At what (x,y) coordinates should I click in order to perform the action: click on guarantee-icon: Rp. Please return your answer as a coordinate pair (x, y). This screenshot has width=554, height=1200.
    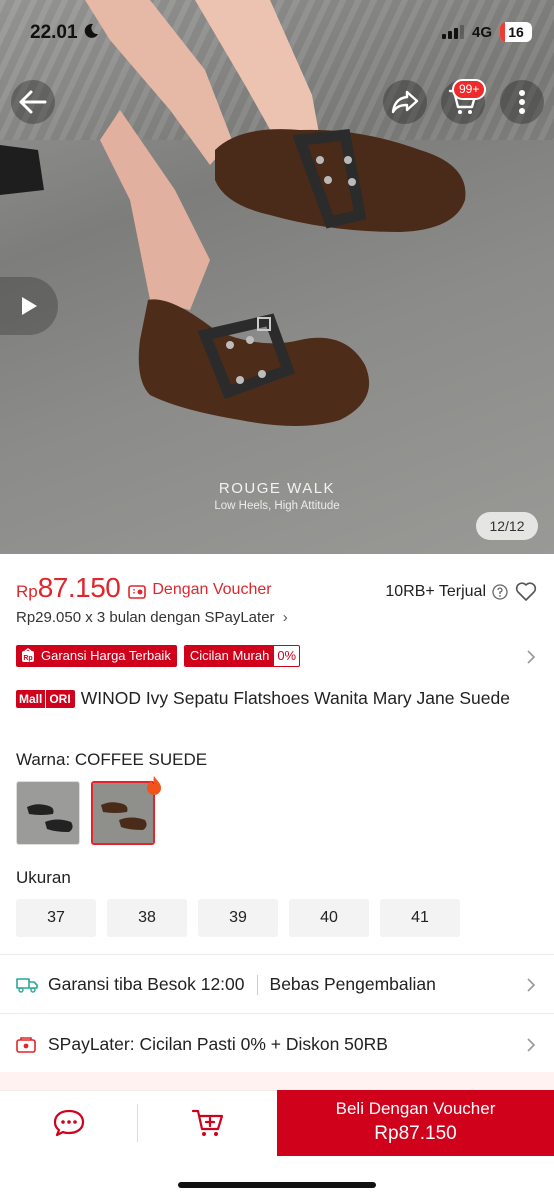
    Looking at the image, I should click on (28, 655).